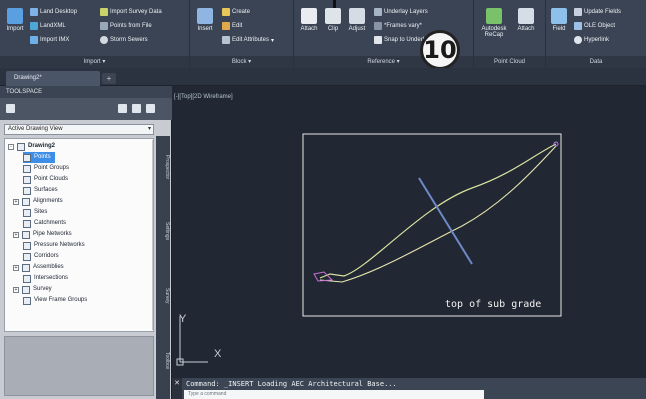  What do you see at coordinates (241, 62) in the screenshot?
I see `block-panel-title: Block ▾` at bounding box center [241, 62].